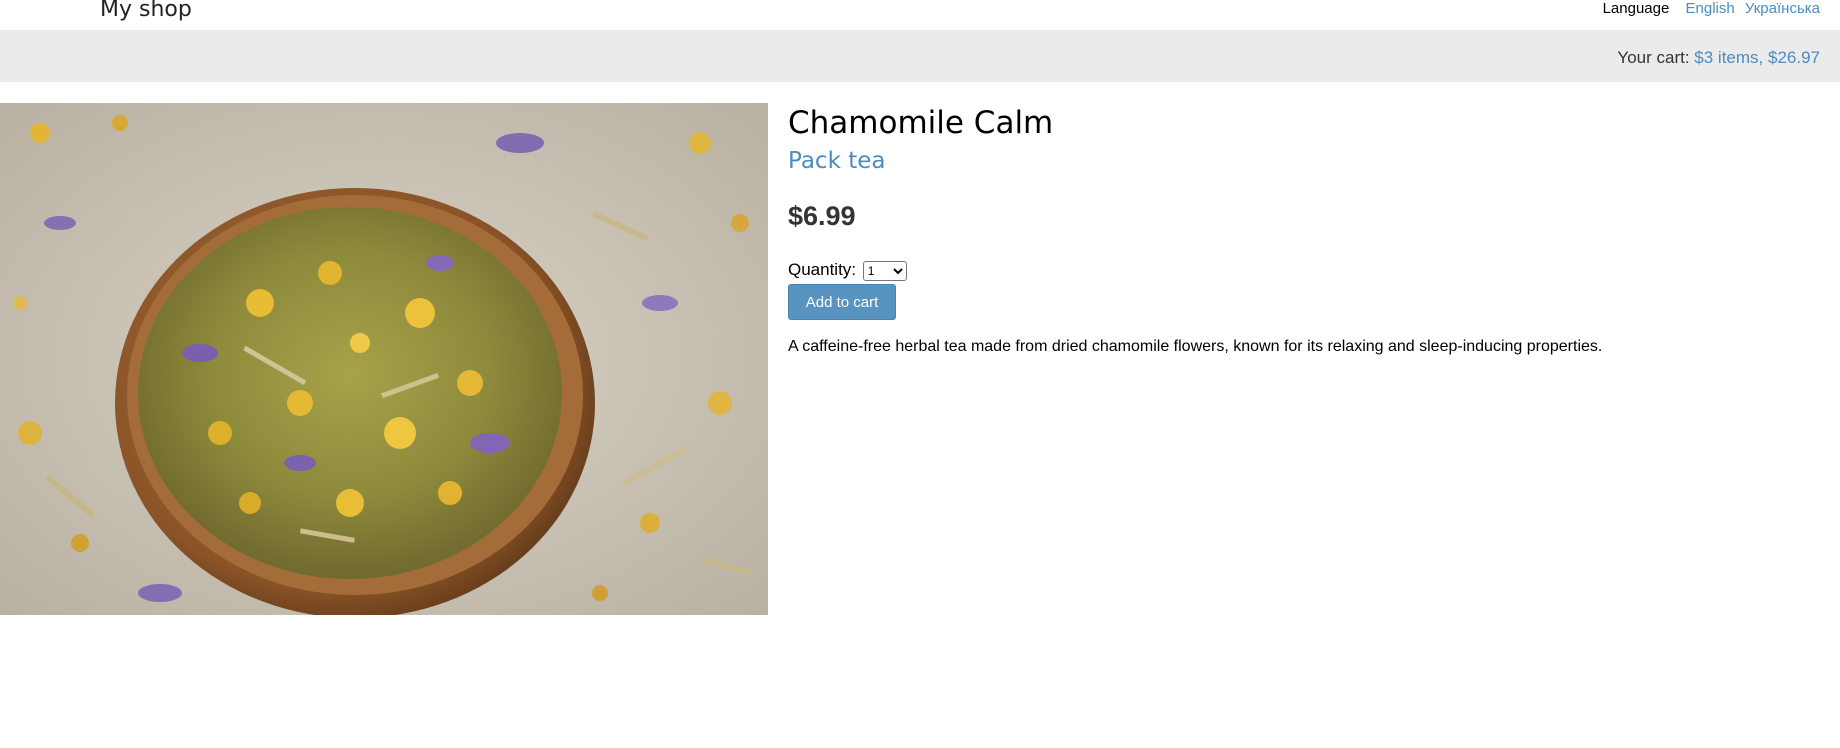 The width and height of the screenshot is (1840, 748). What do you see at coordinates (1288, 289) in the screenshot?
I see `add-to-cart-form: Quantity: 1 Add to cart` at bounding box center [1288, 289].